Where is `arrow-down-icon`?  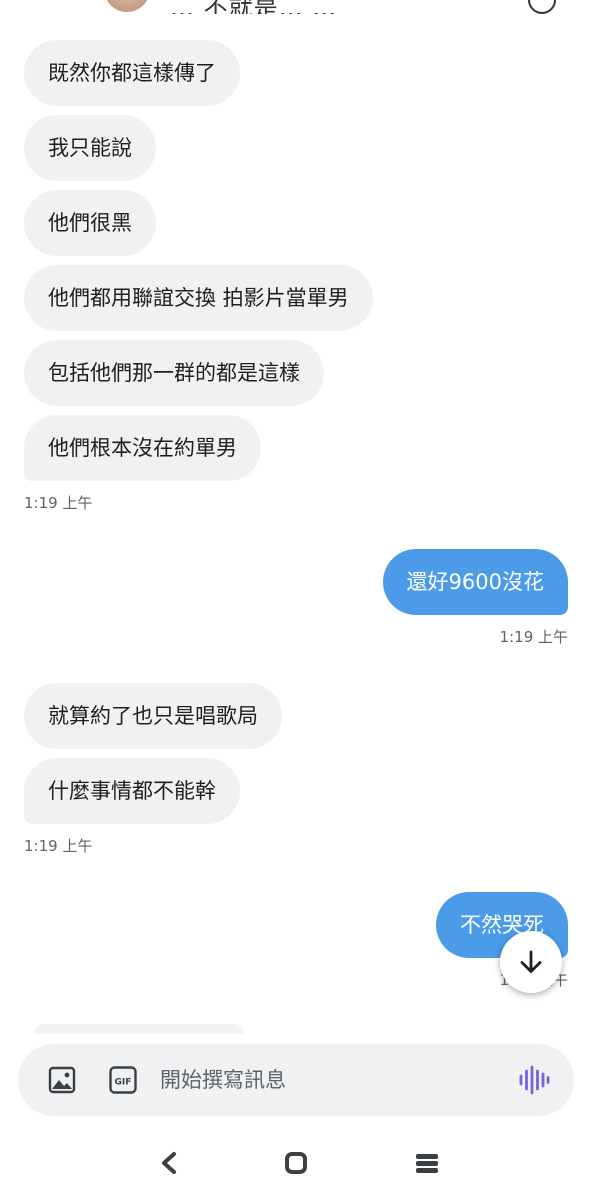
arrow-down-icon is located at coordinates (531, 961).